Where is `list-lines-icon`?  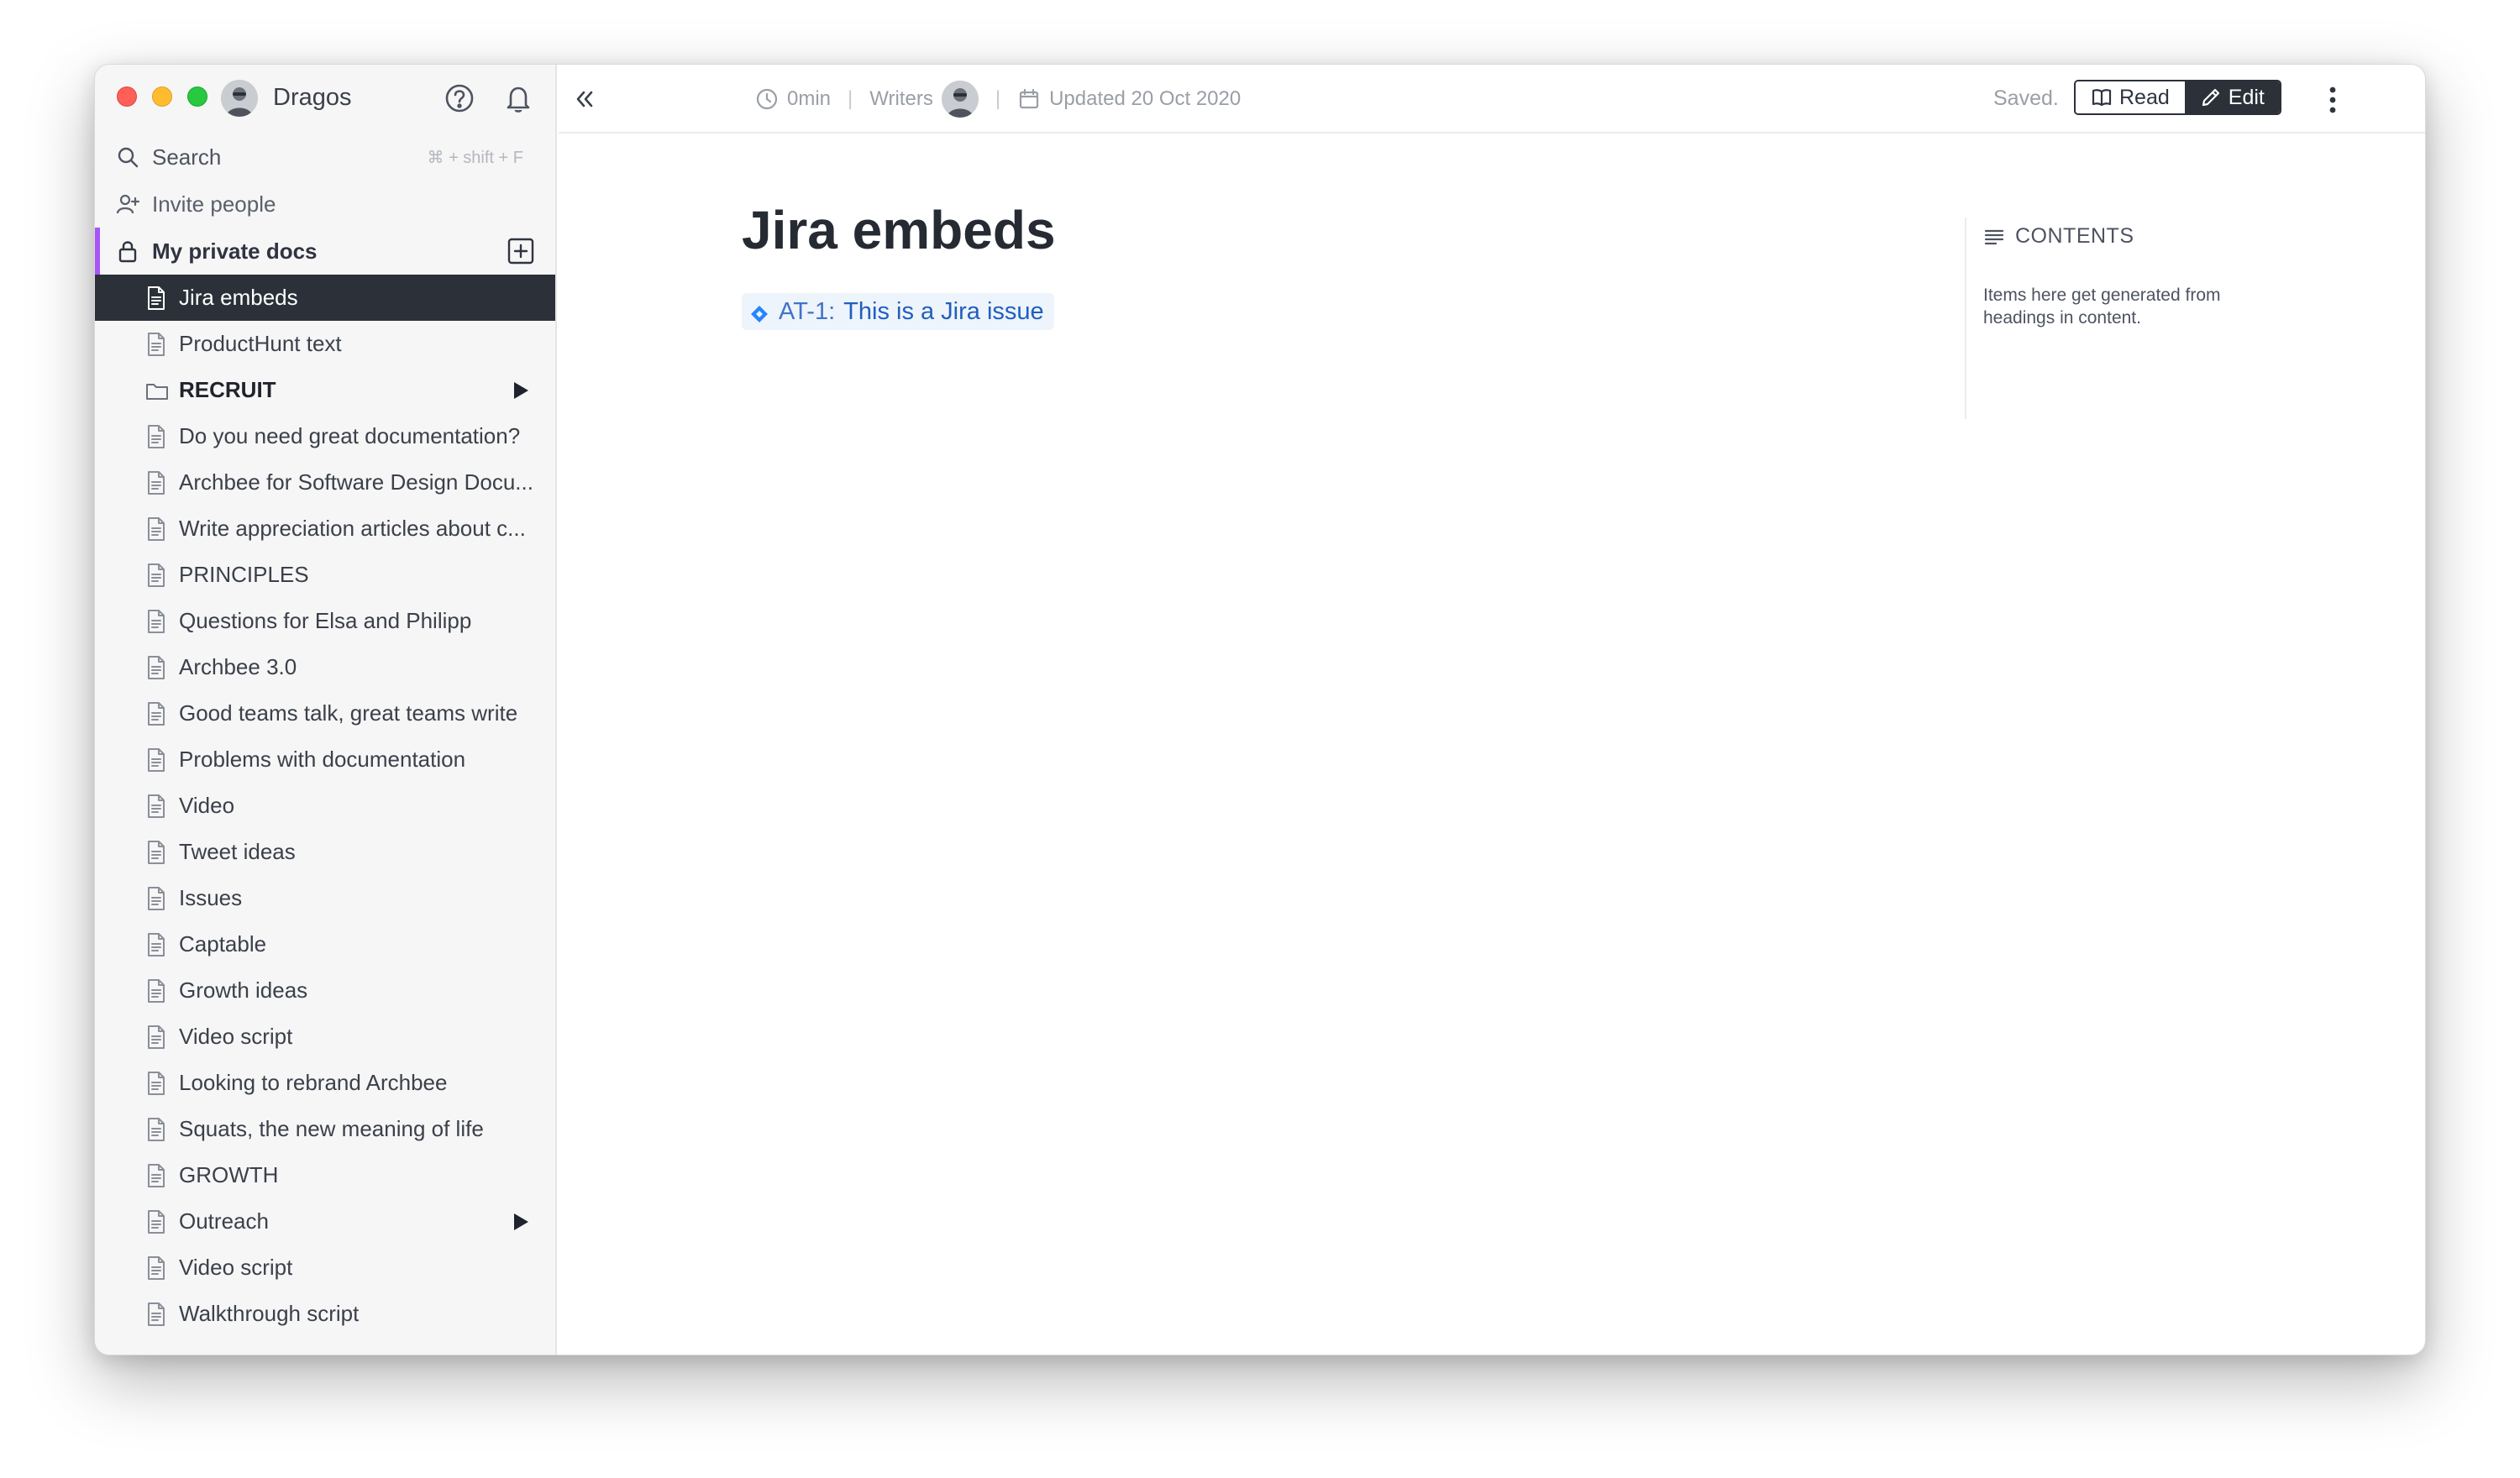 list-lines-icon is located at coordinates (1994, 237).